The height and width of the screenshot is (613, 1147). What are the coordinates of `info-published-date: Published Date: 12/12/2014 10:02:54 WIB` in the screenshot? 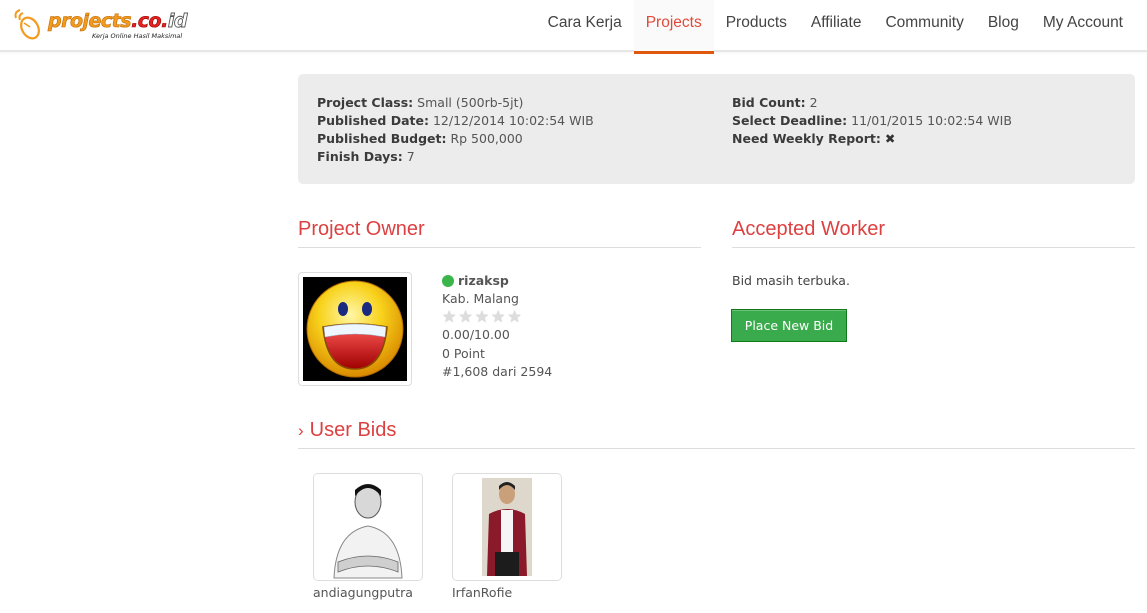 It's located at (455, 120).